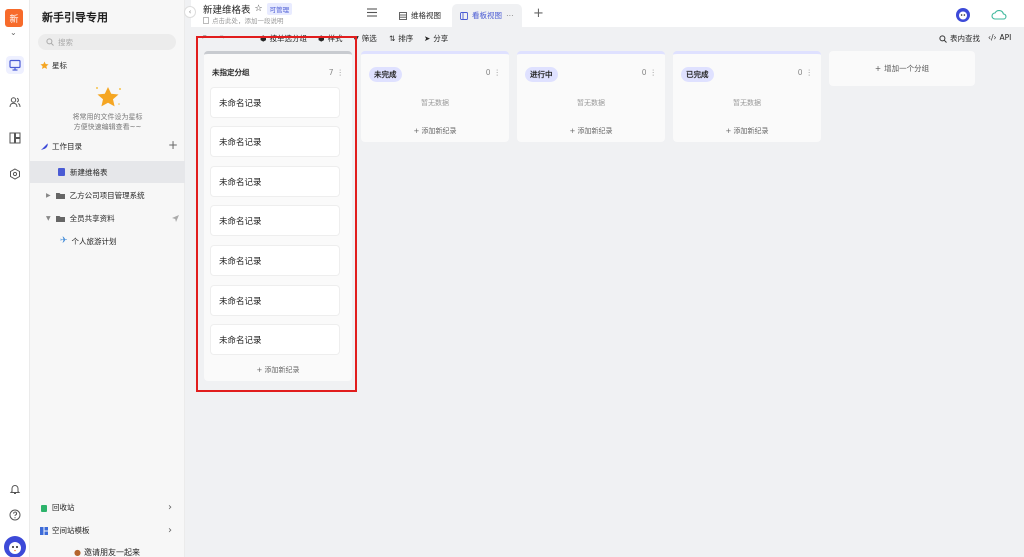 This screenshot has width=1024, height=557. Describe the element at coordinates (607, 13) in the screenshot. I see `header: 新建维格表 ☆ 可管理 点击此处，添加一段说明 维格视图 看板视图 ⋯ +` at that location.